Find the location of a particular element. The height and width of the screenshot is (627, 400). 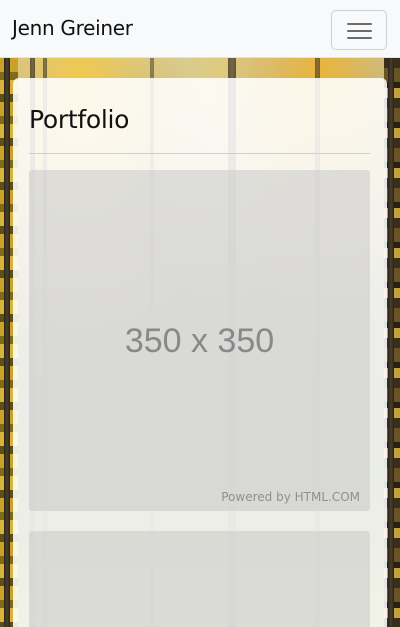

navbar: Jenn Greiner is located at coordinates (200, 29).